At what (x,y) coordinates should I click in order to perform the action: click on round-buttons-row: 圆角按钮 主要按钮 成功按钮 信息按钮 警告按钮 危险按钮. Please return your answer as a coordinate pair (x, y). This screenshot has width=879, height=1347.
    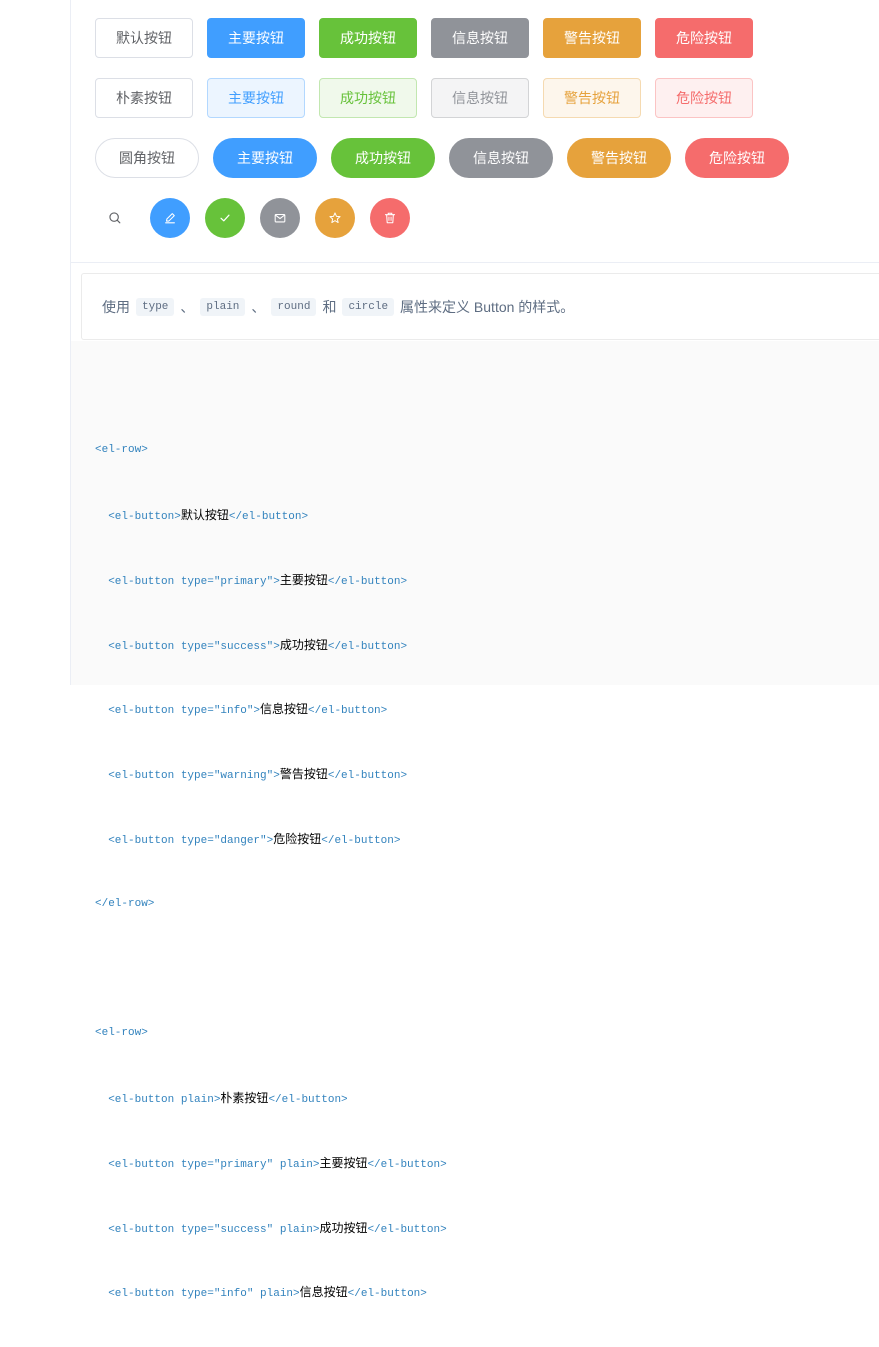
    Looking at the image, I should click on (449, 158).